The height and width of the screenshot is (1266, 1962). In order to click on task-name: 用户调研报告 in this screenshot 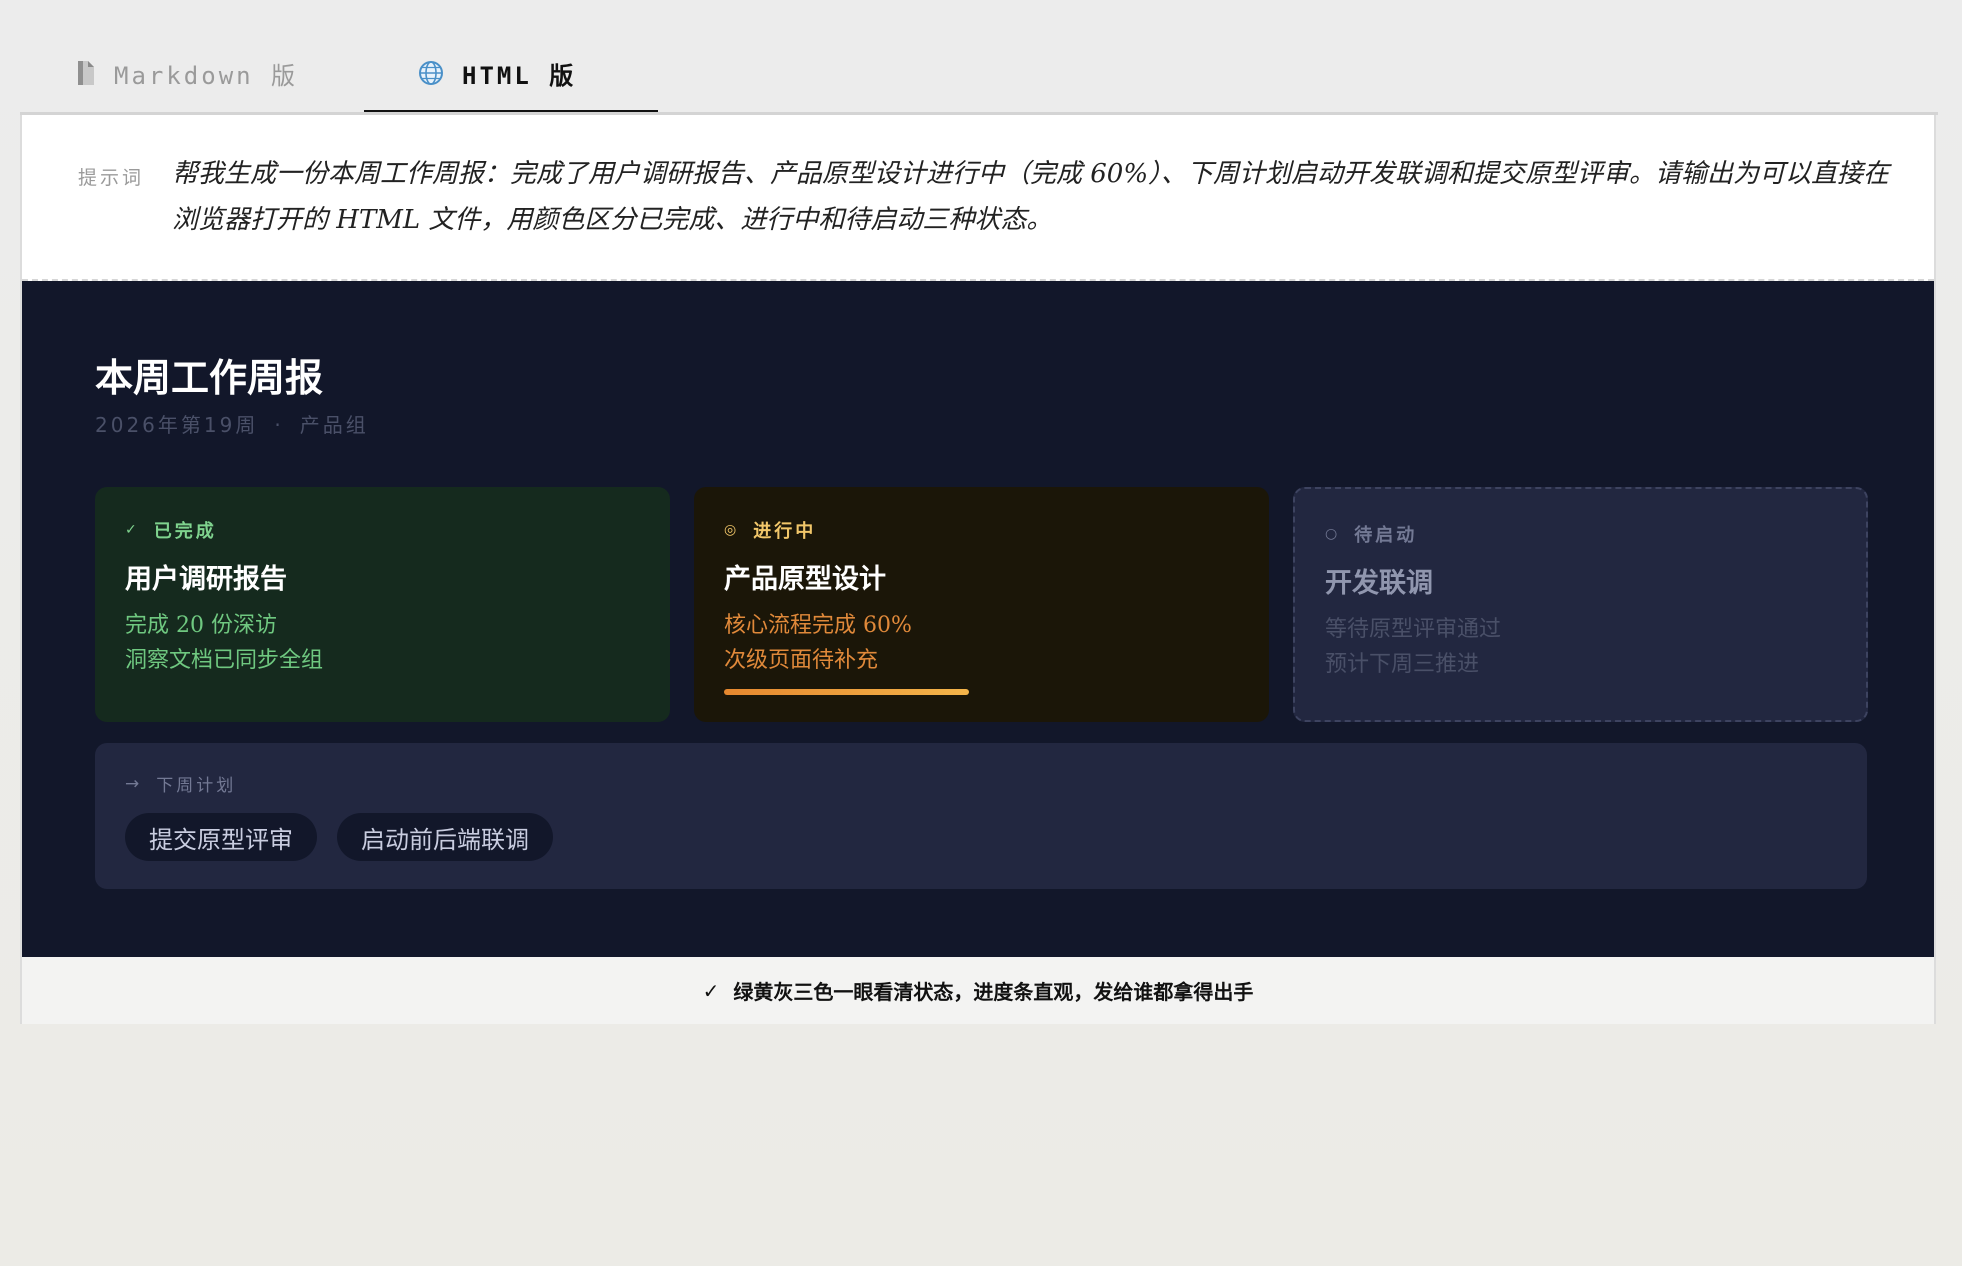, I will do `click(206, 579)`.